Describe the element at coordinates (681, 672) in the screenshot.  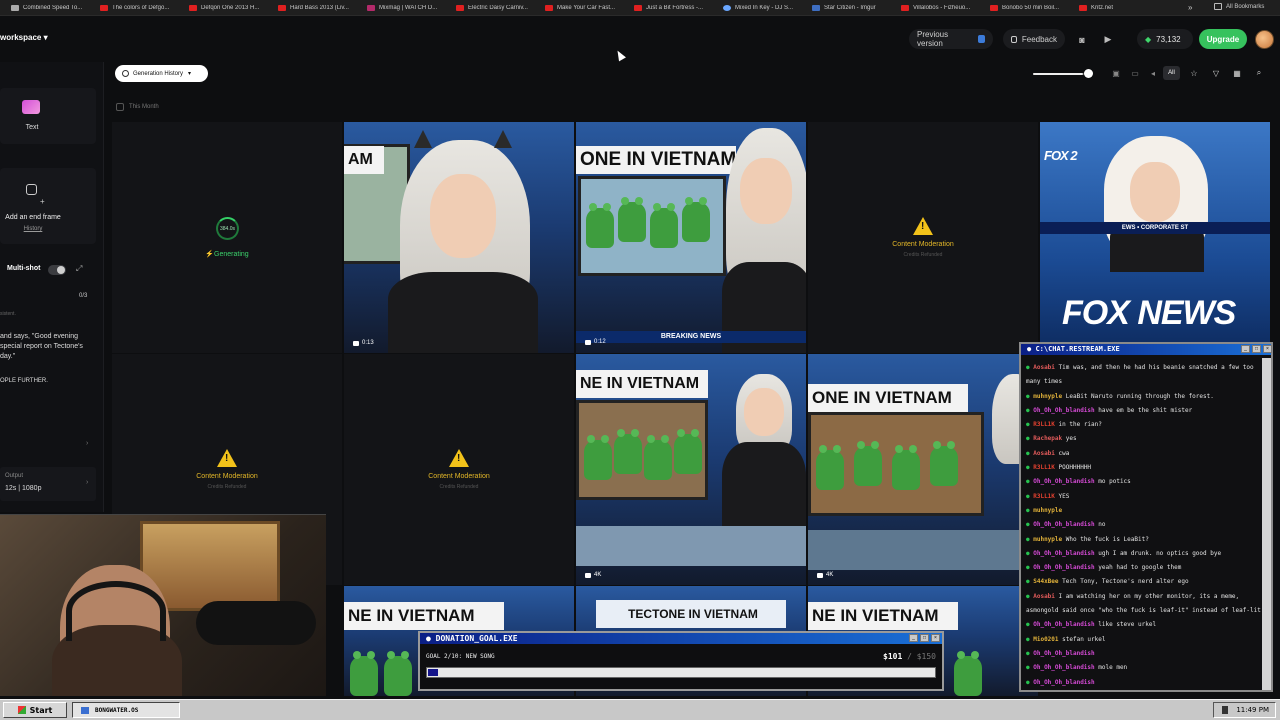
I see `donation-progress-bar` at that location.